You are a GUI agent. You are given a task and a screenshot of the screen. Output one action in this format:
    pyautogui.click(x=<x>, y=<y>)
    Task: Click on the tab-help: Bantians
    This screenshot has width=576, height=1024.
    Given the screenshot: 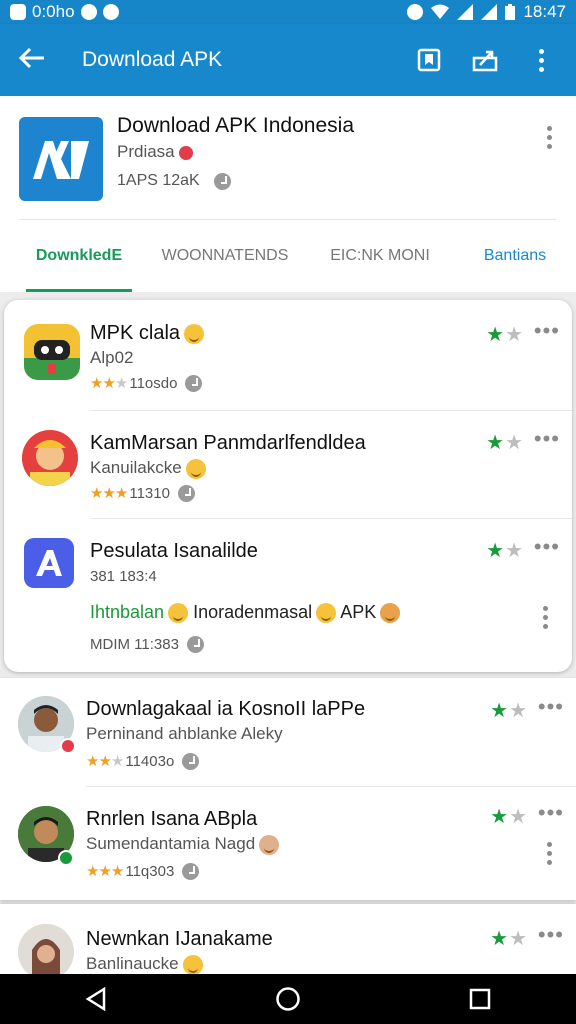 What is the action you would take?
    pyautogui.click(x=515, y=256)
    